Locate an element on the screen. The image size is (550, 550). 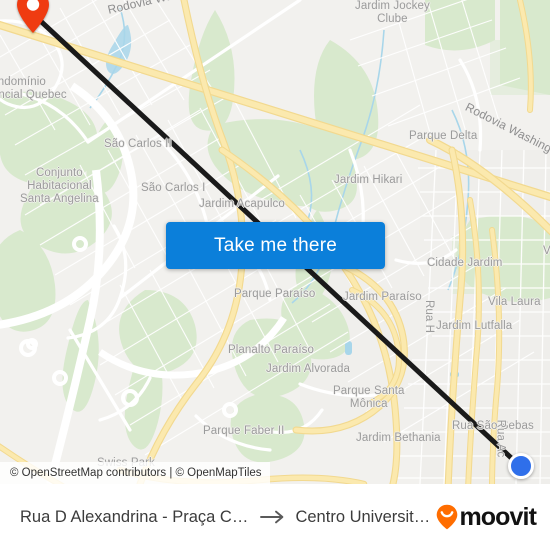
arrow-right-icon is located at coordinates (273, 517).